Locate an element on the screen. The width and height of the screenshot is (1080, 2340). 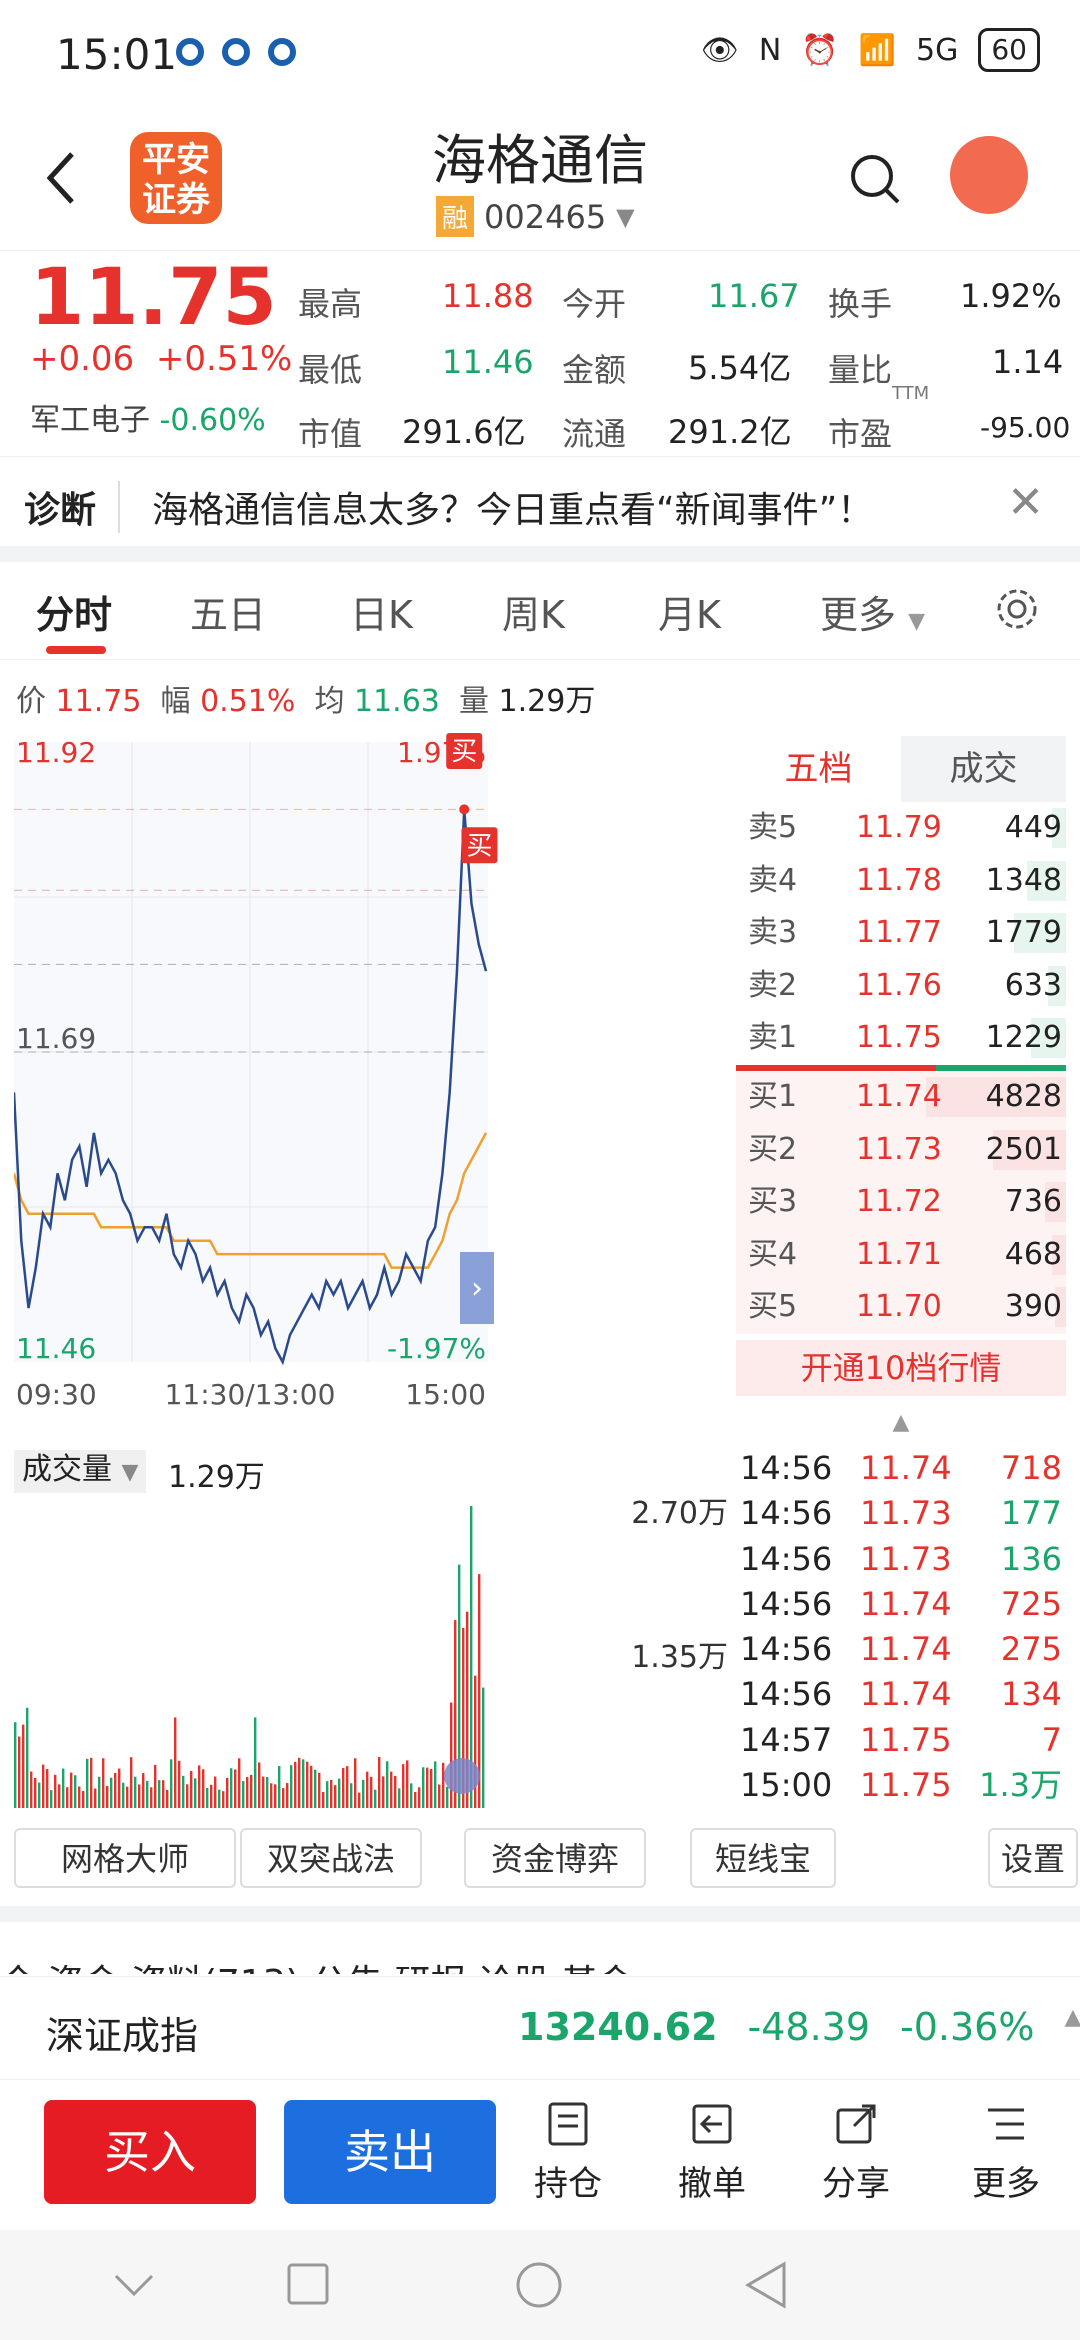
chevron-right-icon: › is located at coordinates (477, 1288).